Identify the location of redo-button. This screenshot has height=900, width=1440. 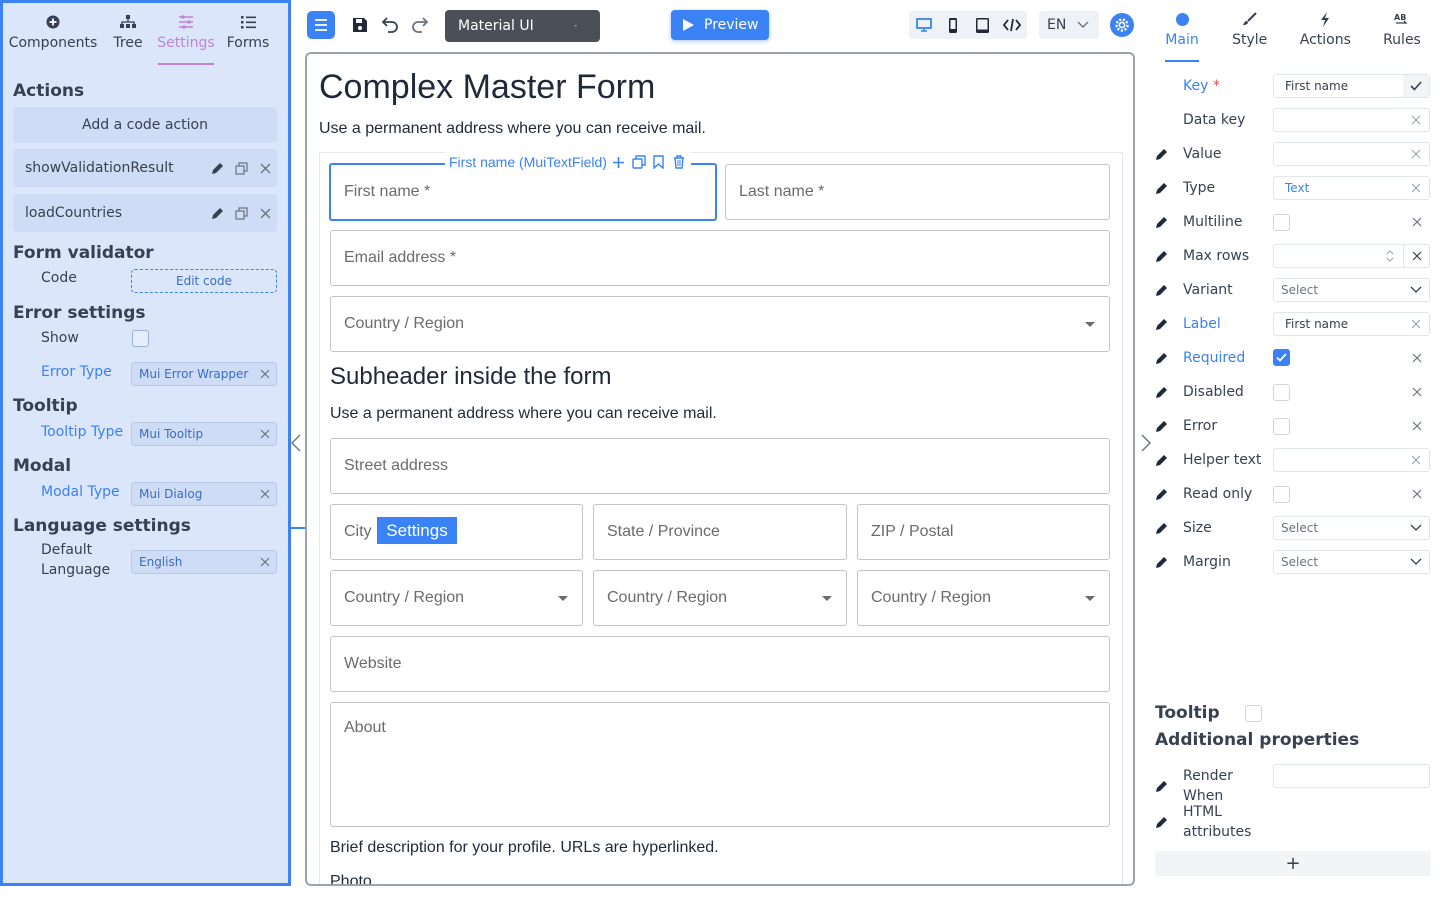
(420, 25).